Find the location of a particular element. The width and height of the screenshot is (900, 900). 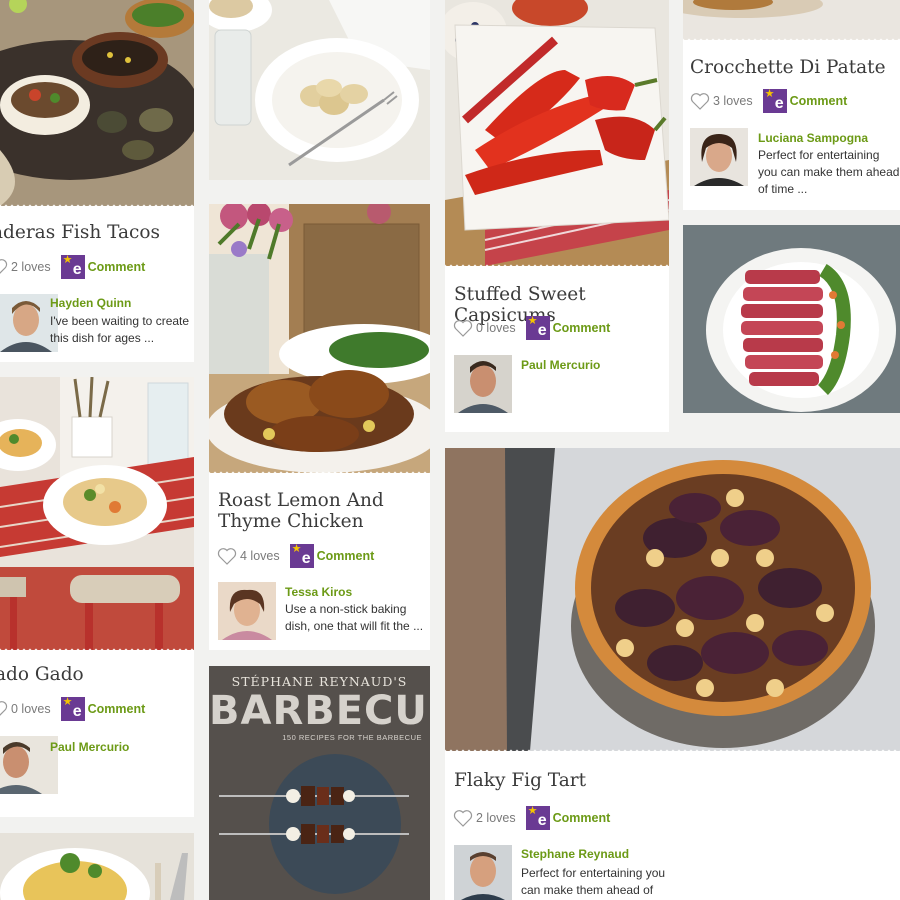

book-author: STÉPHANE REYNAUD'S is located at coordinates (319, 681).